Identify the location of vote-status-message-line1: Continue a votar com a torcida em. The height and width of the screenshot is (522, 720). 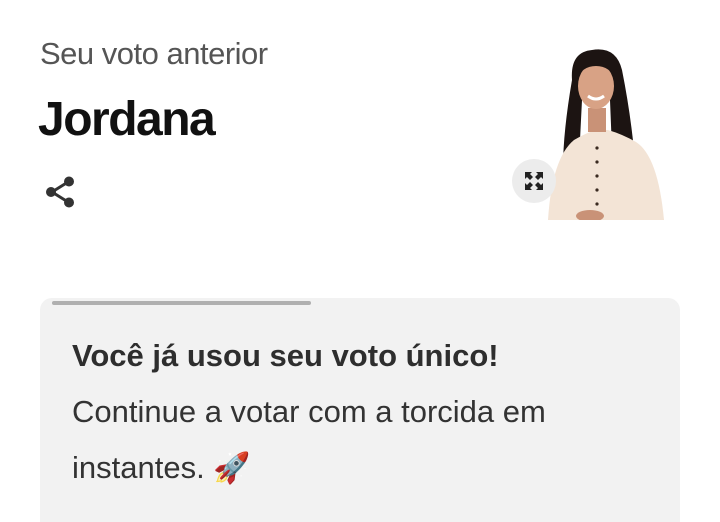
(309, 411).